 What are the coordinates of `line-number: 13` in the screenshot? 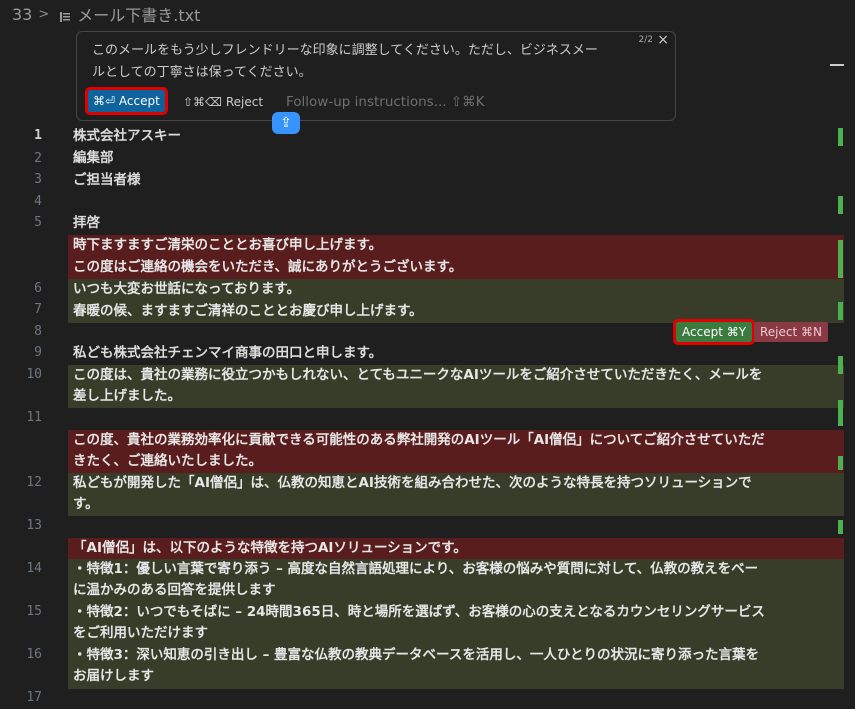 It's located at (34, 525).